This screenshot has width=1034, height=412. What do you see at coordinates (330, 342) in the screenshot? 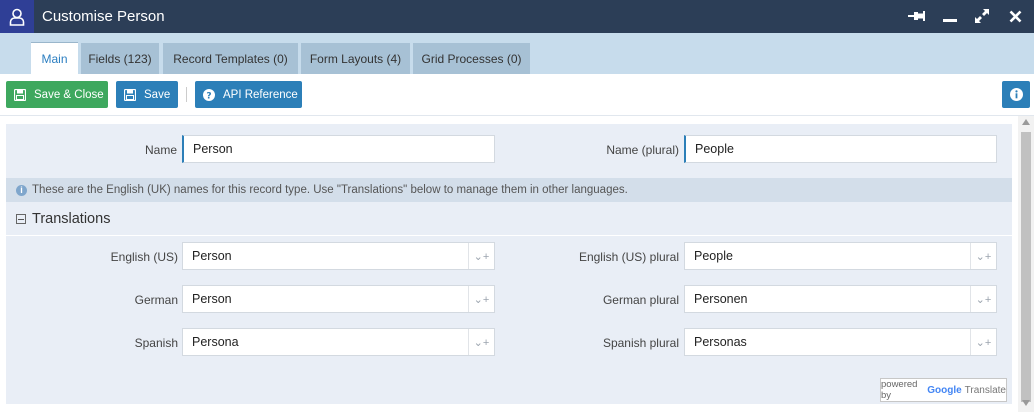
I see `spanish-input: Persona` at bounding box center [330, 342].